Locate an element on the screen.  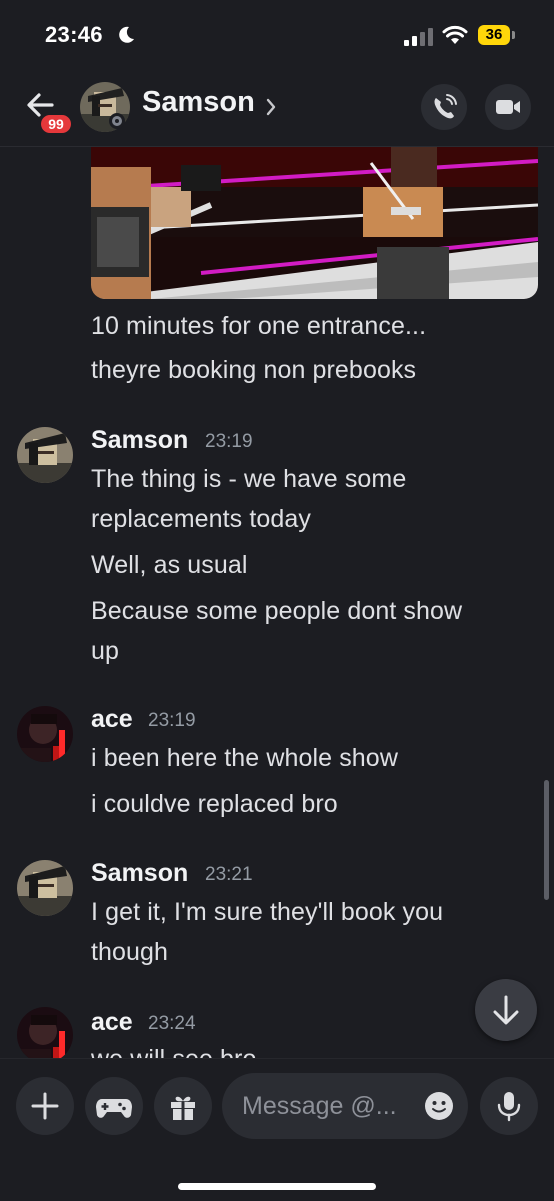
video-call-button is located at coordinates (508, 107).